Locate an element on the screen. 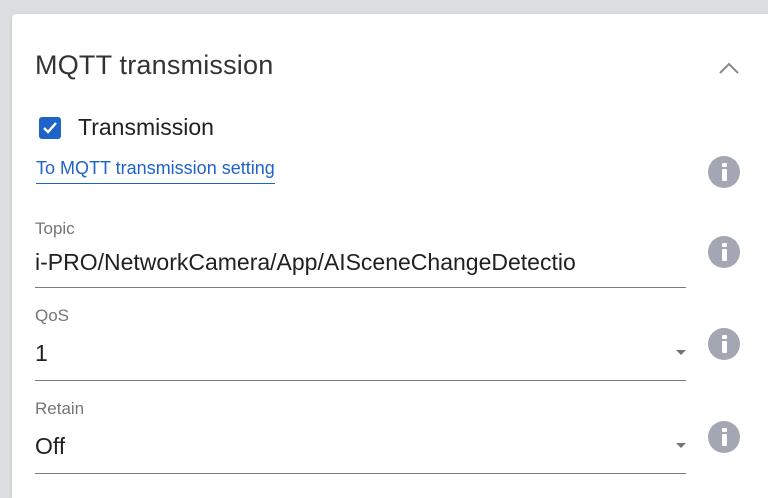  transmission-checkbox is located at coordinates (50, 127).